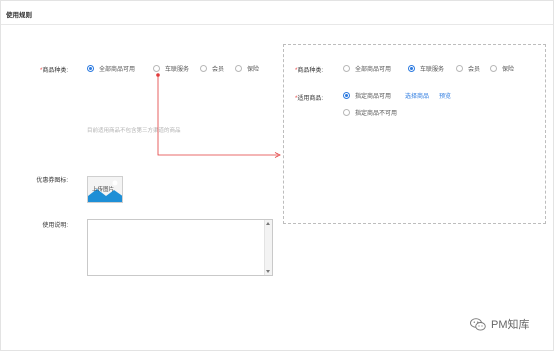 The width and height of the screenshot is (554, 351). Describe the element at coordinates (445, 95) in the screenshot. I see `preview-link: 预览` at that location.